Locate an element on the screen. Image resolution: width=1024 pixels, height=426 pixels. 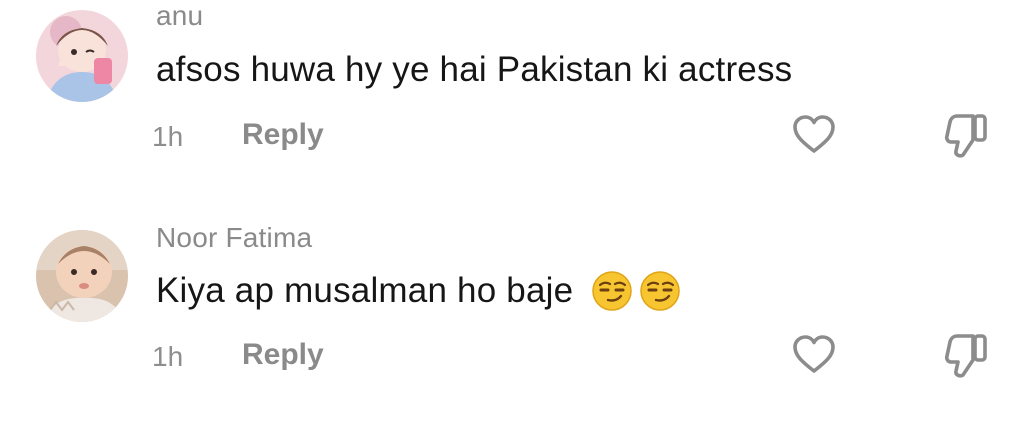
comment-text: afsos huwa hy ye hai Pakistan ki actress is located at coordinates (474, 70).